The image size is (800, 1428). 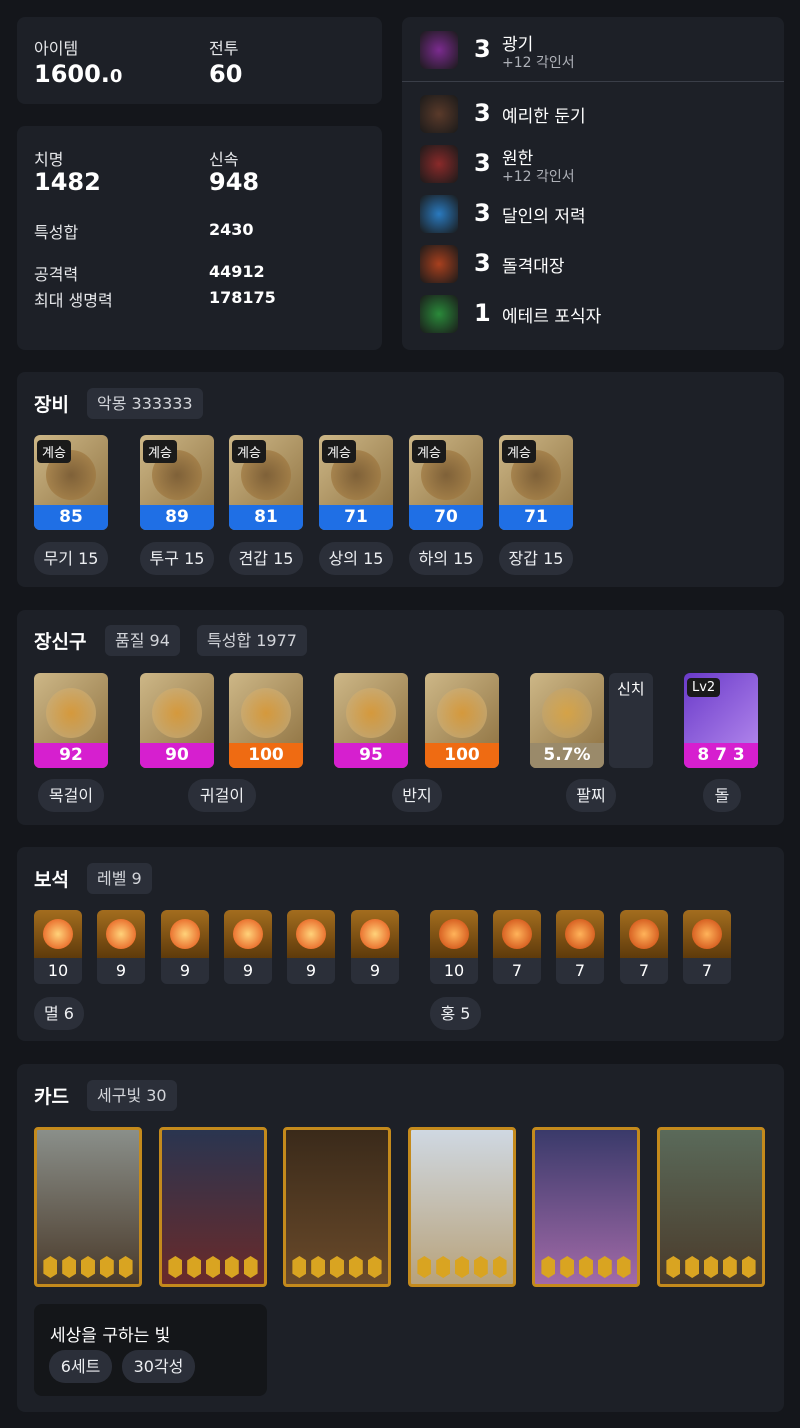 I want to click on engraving-row: 3 돌격대장, so click(x=593, y=264).